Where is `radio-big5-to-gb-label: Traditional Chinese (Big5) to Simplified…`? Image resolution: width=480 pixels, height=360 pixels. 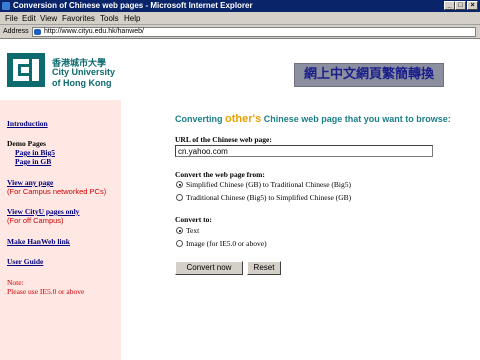 radio-big5-to-gb-label: Traditional Chinese (Big5) to Simplified… is located at coordinates (268, 197).